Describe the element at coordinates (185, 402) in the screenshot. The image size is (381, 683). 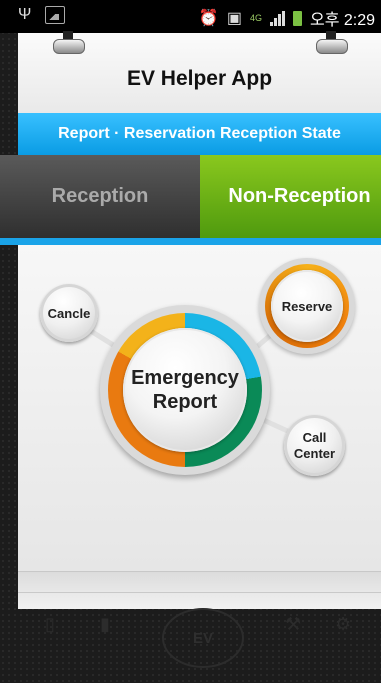
I see `emergency-label-line2: Report` at that location.